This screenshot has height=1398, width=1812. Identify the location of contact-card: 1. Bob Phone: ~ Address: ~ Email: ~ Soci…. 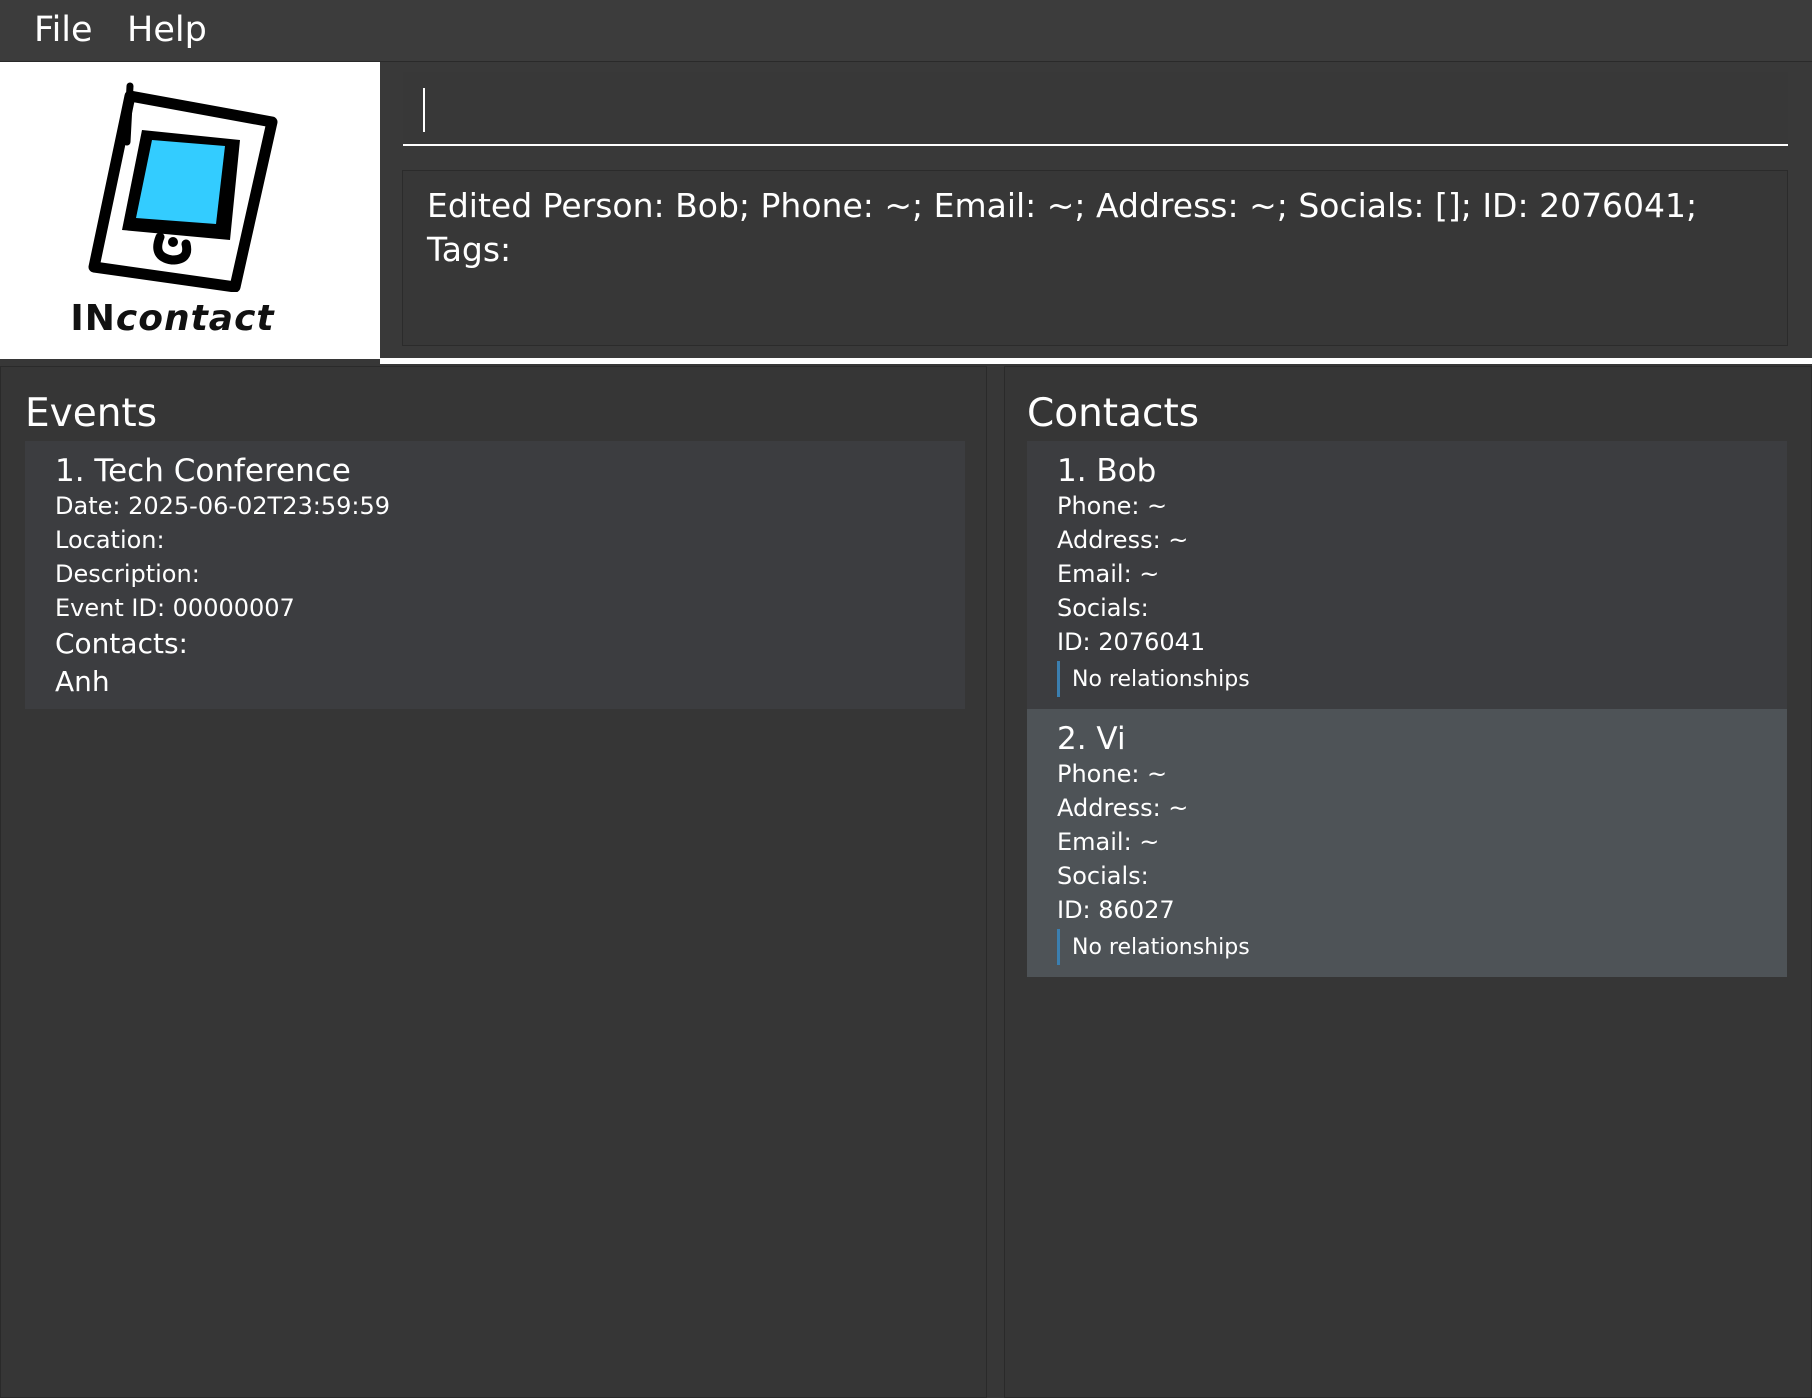
(1407, 575).